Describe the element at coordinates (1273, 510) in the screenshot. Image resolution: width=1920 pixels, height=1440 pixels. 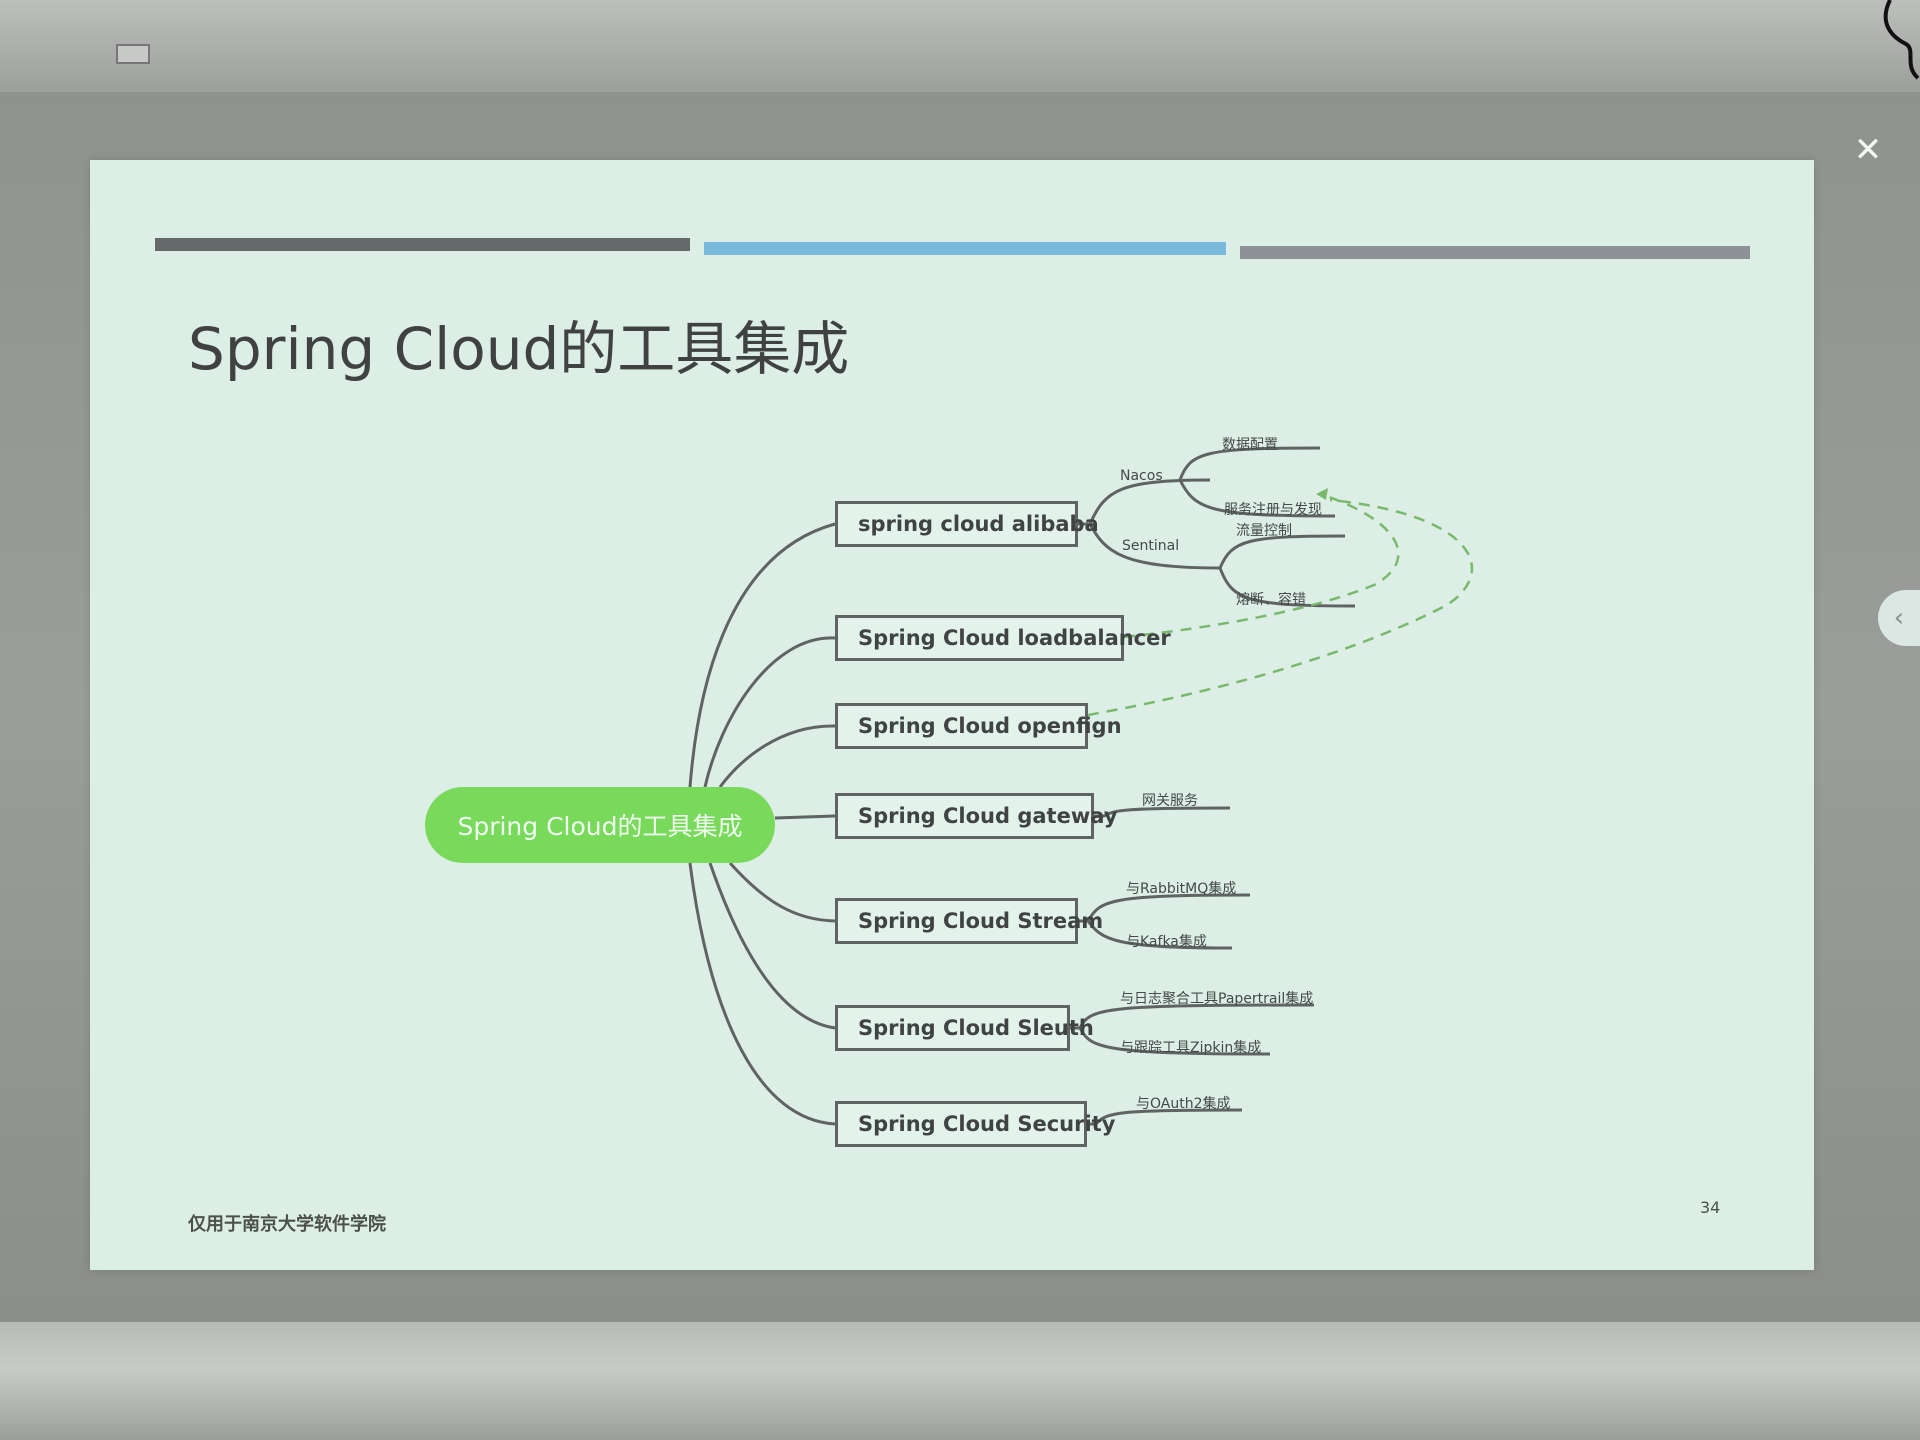
I see `leaf-service-registry: 服务注册与发现` at that location.